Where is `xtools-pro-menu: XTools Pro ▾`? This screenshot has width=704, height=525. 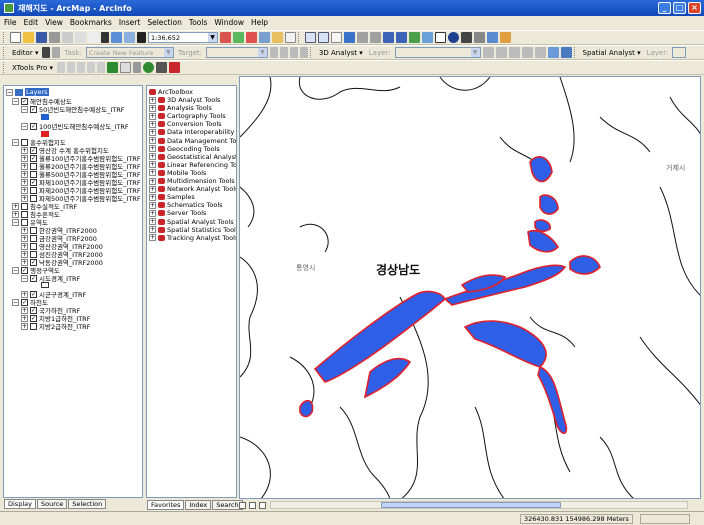
xtools-pro-menu: XTools Pro ▾ is located at coordinates (32, 68).